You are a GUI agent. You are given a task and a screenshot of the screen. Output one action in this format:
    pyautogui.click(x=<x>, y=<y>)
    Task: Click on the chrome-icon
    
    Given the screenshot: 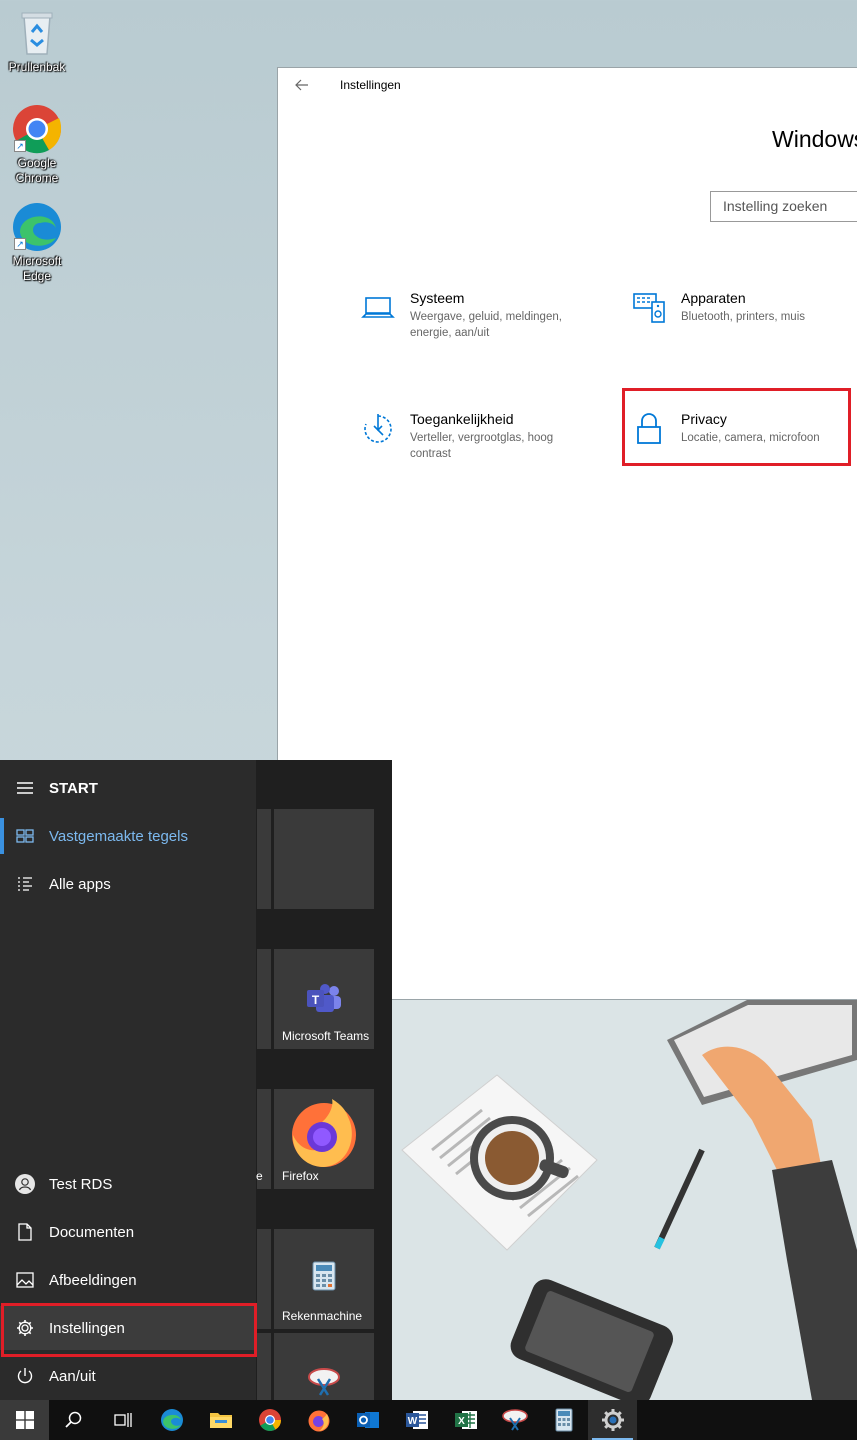 What is the action you would take?
    pyautogui.click(x=269, y=1420)
    